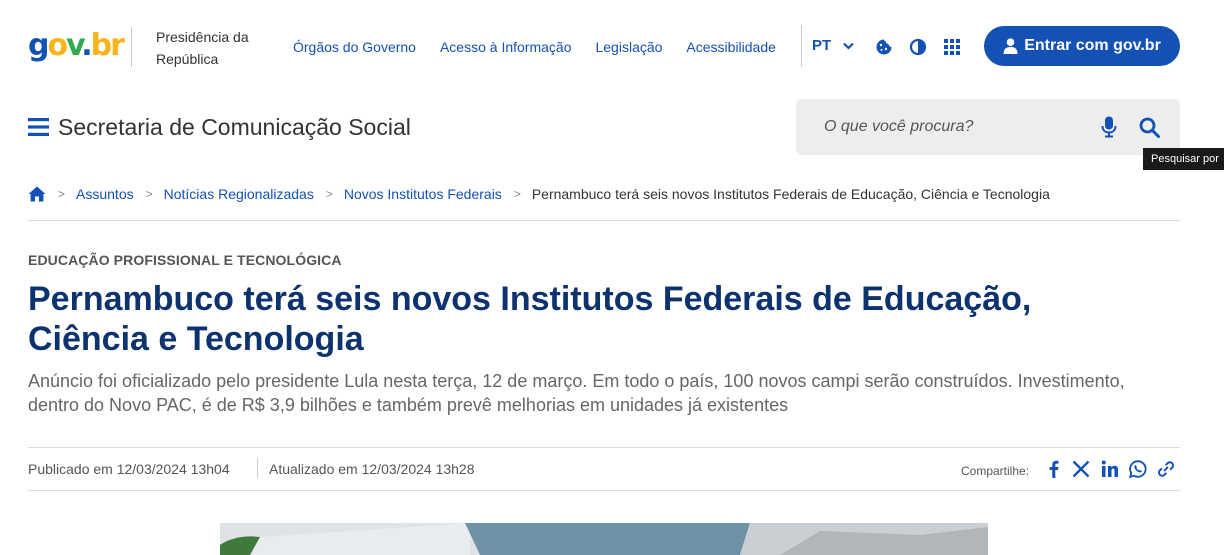 The width and height of the screenshot is (1224, 555). What do you see at coordinates (848, 46) in the screenshot?
I see `chevron-down-icon` at bounding box center [848, 46].